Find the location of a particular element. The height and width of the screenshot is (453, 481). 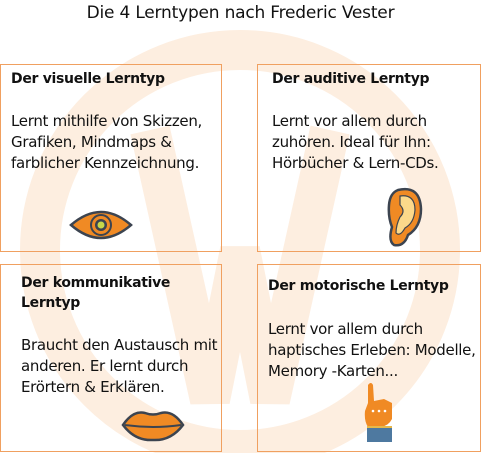

page-title: Die 4 Lerntypen nach Frederic Vester is located at coordinates (240, 13).